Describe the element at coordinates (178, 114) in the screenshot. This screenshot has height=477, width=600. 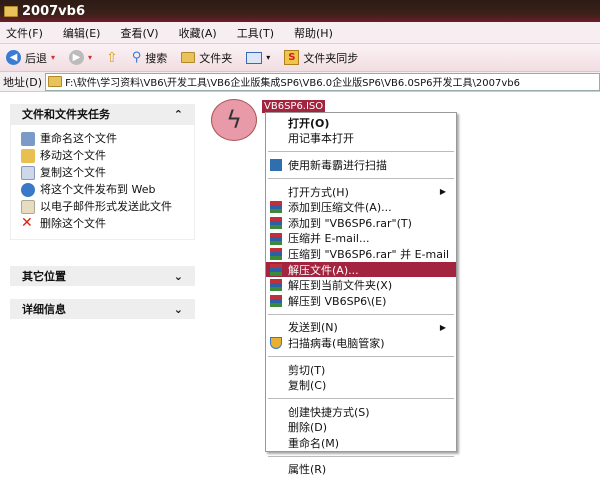
I see `collapse-icon: ⌃` at that location.